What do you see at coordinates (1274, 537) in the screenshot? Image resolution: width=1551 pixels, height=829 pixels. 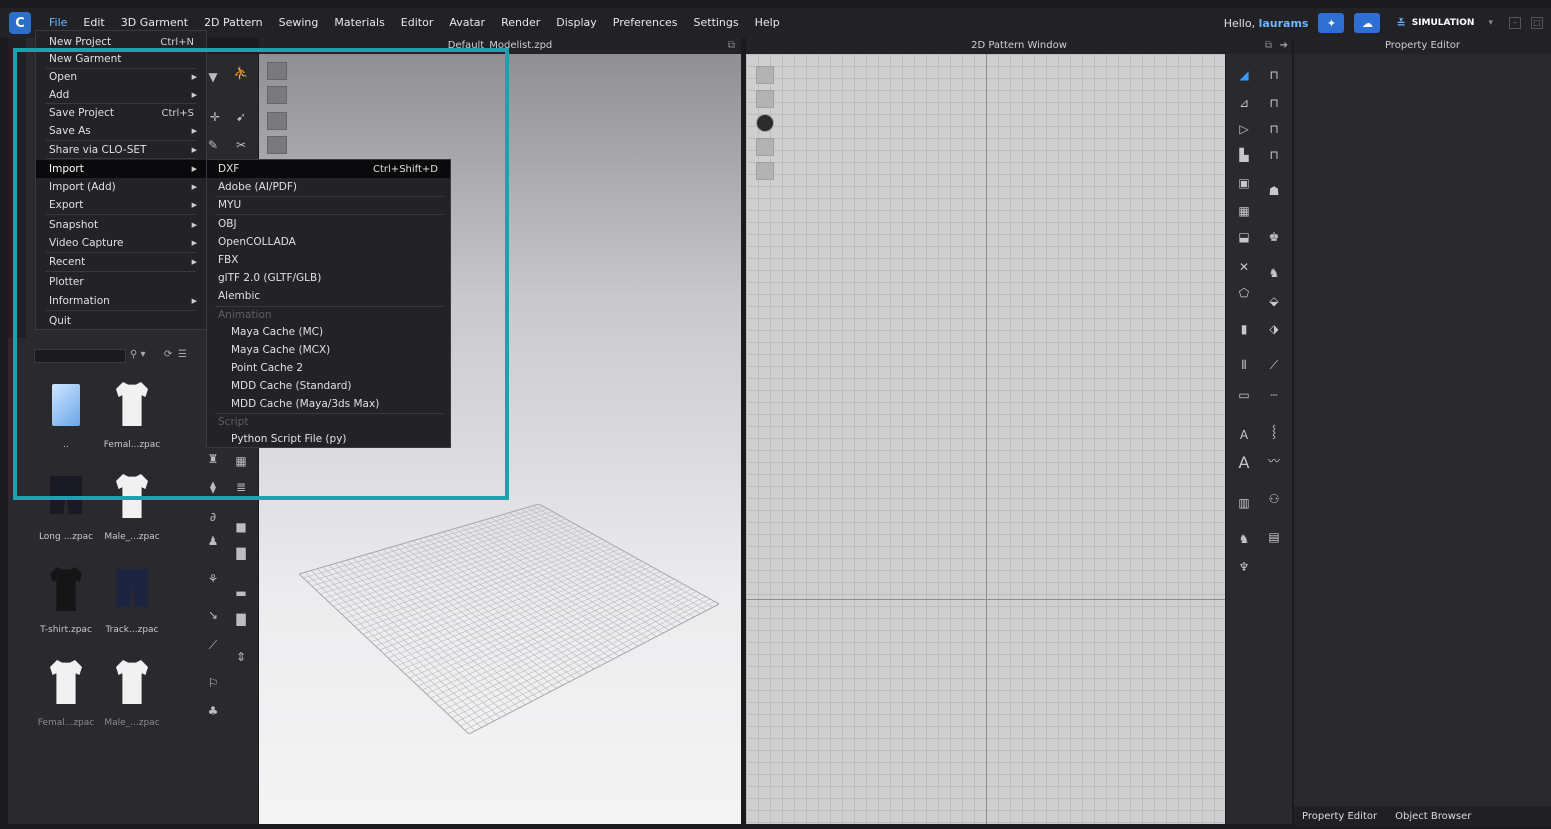 I see `button-hole-icon: ▤` at bounding box center [1274, 537].